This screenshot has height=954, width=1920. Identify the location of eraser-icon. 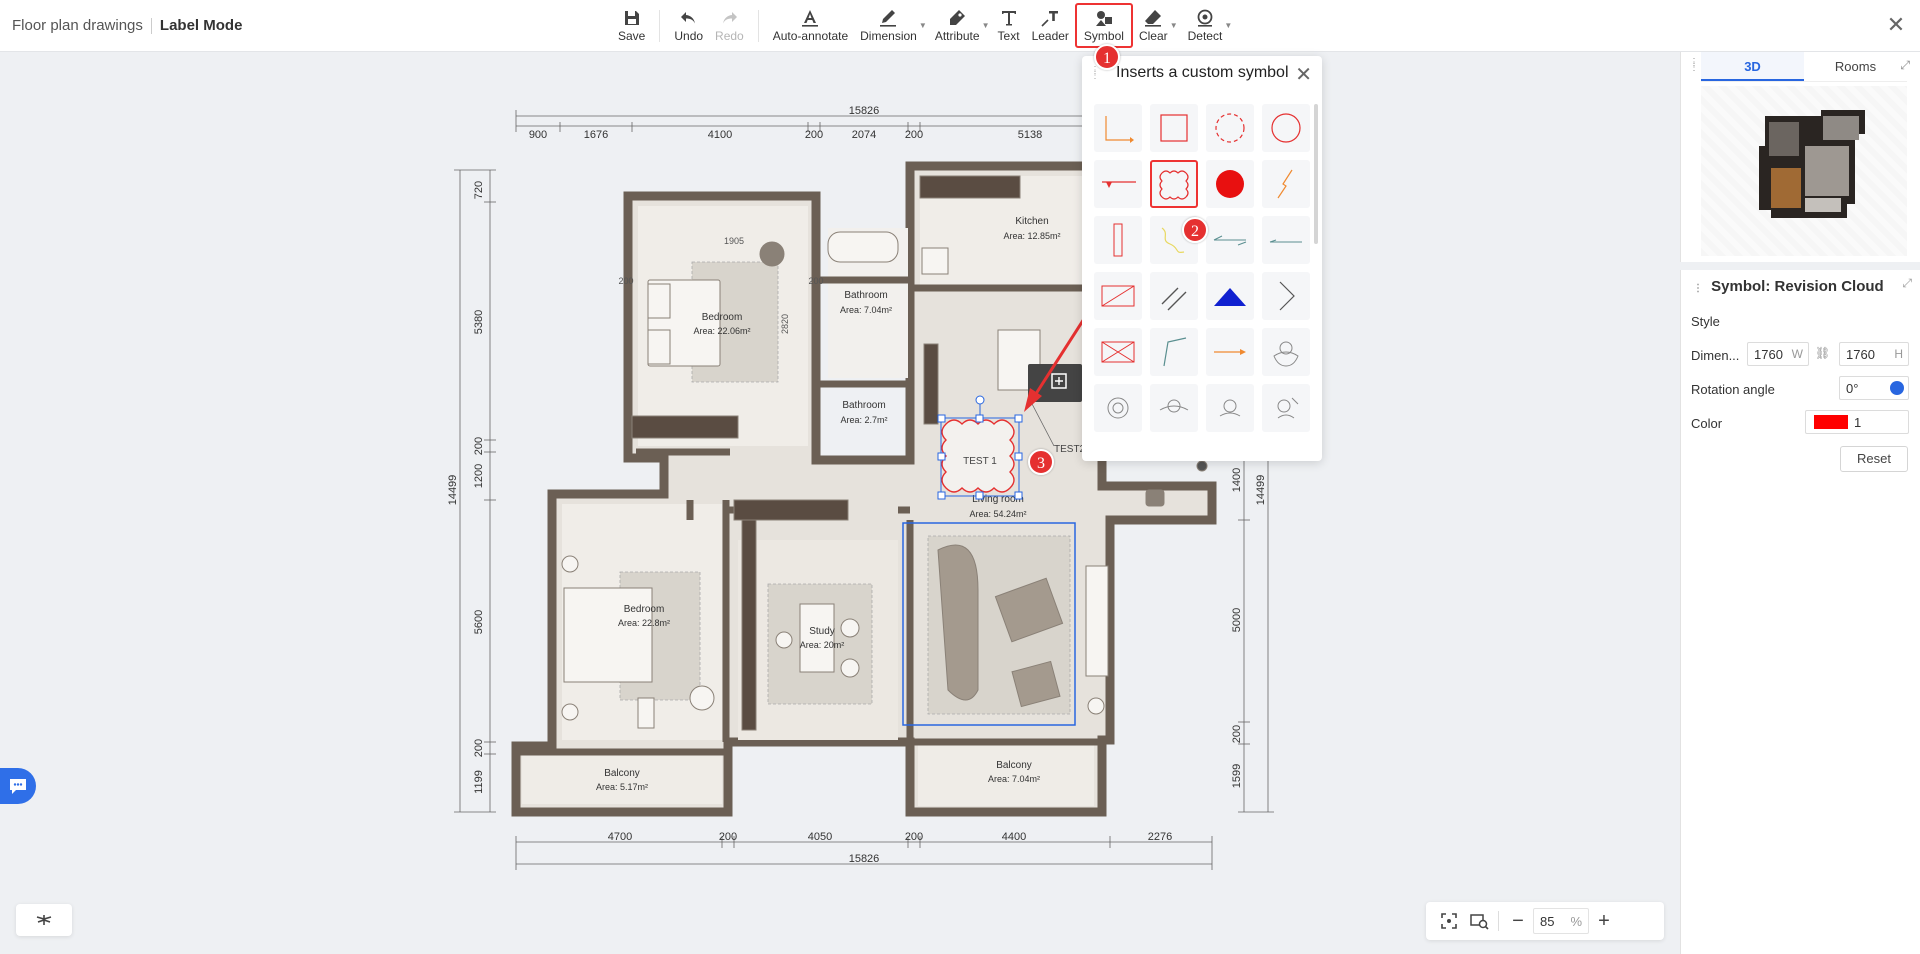
(1153, 18).